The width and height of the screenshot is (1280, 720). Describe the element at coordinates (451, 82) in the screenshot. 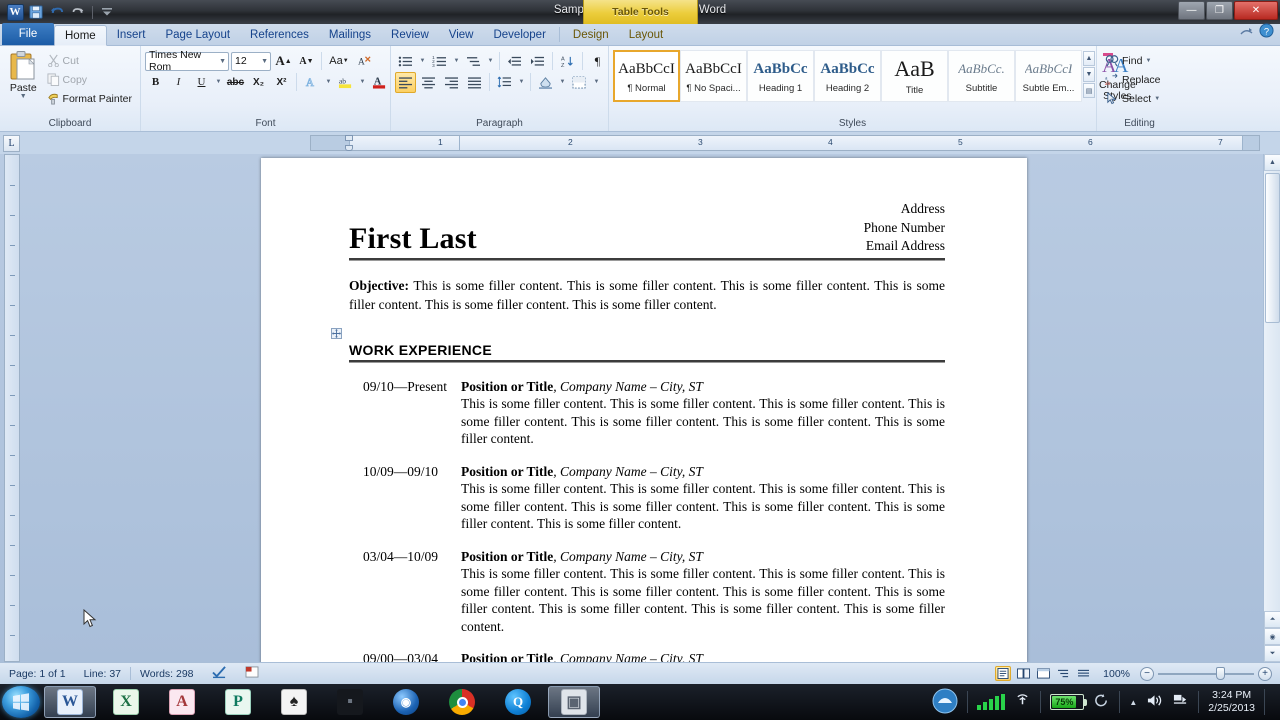

I see `align-right-icon` at that location.